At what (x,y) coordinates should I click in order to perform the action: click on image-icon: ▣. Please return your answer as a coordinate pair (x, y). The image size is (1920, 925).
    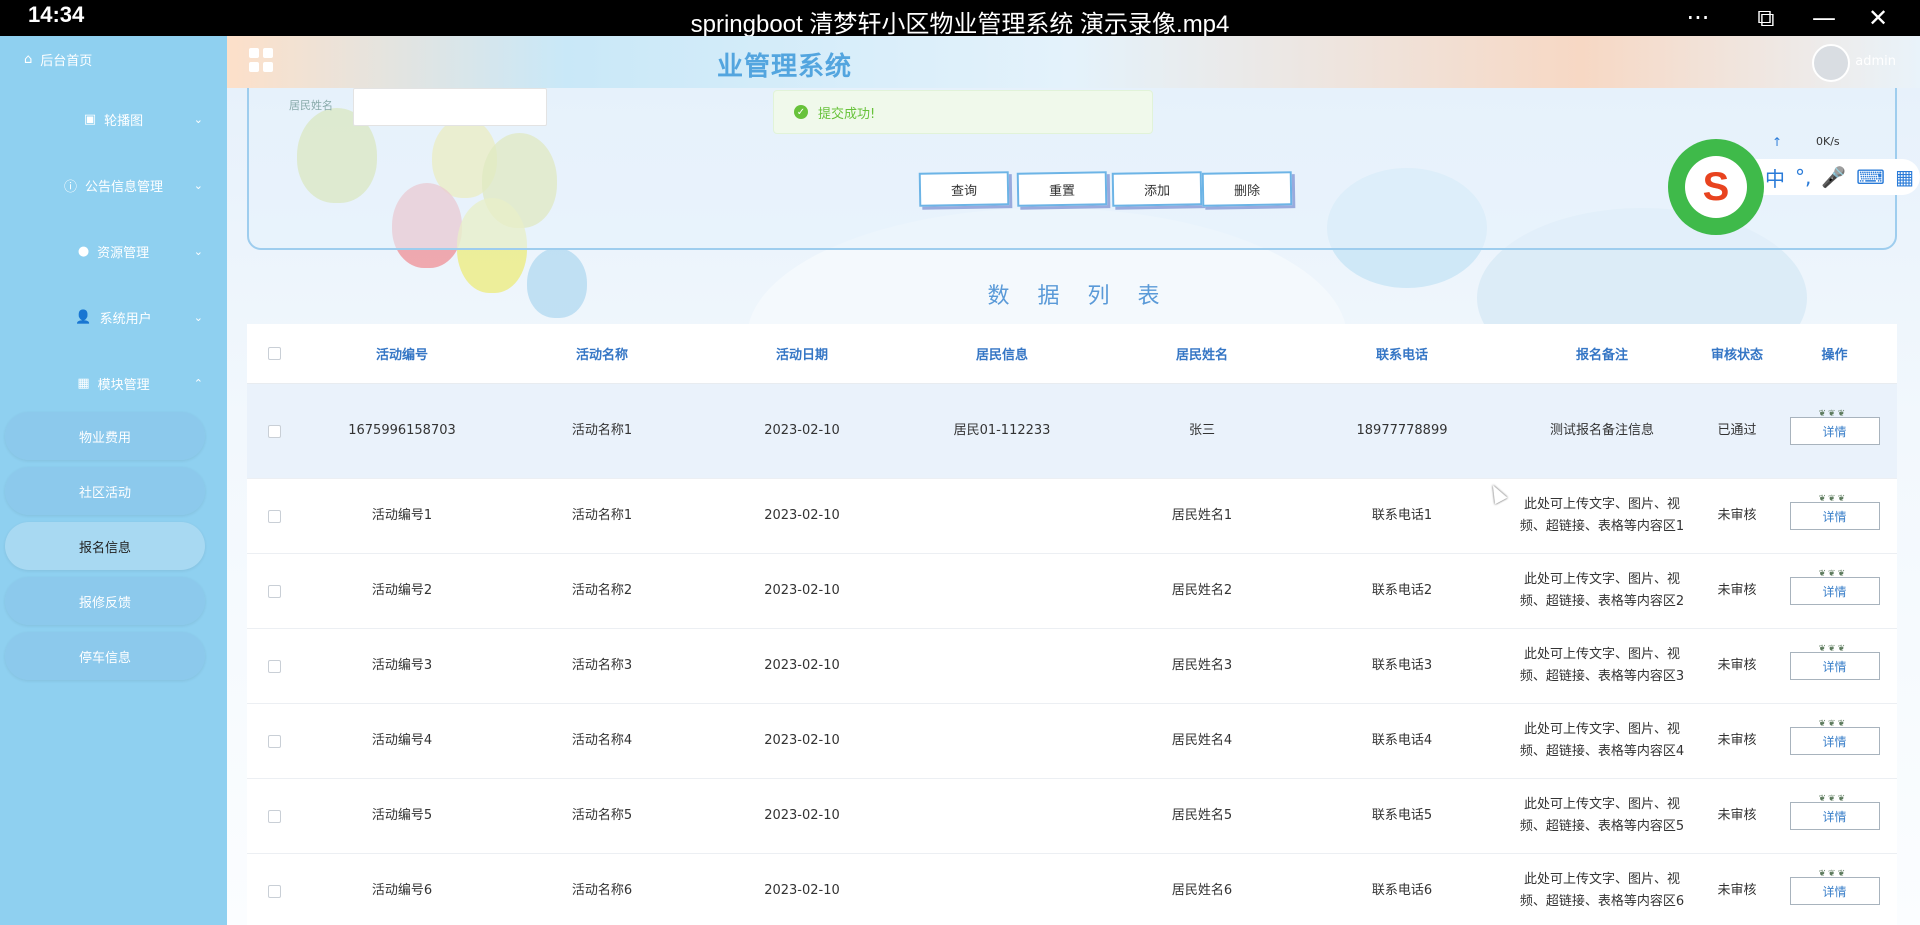
    Looking at the image, I should click on (90, 119).